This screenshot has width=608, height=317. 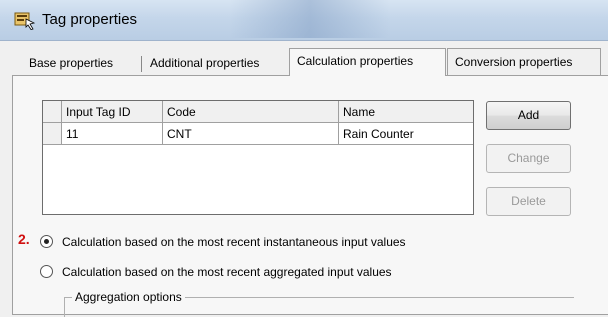 I want to click on tab-calculation-properties: Calculation properties, so click(x=367, y=62).